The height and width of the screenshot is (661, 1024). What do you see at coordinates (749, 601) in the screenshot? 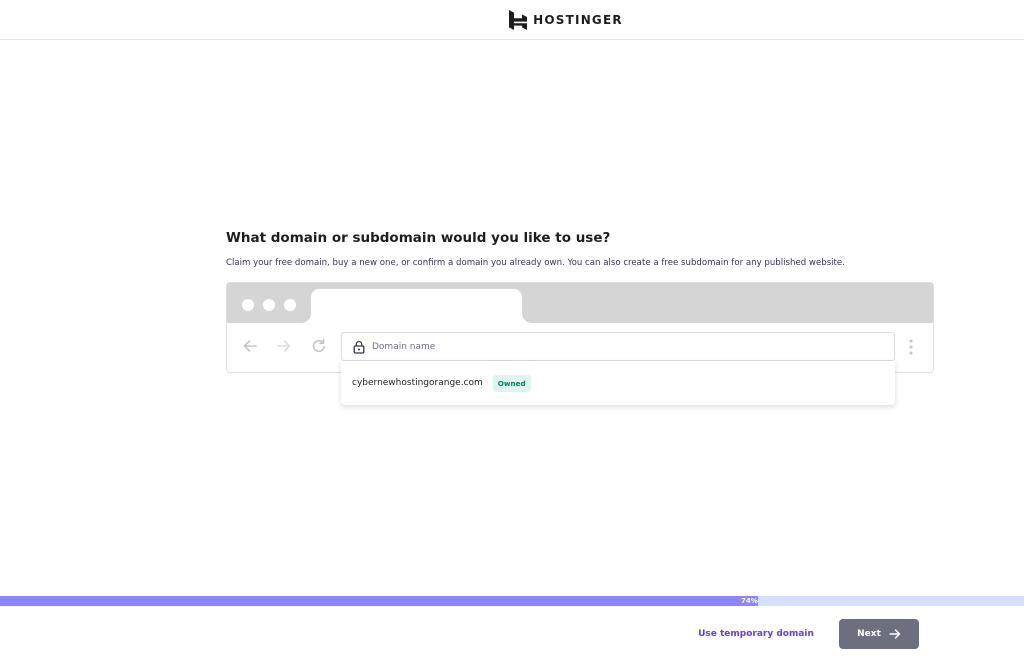
I see `progress-label: 74%` at bounding box center [749, 601].